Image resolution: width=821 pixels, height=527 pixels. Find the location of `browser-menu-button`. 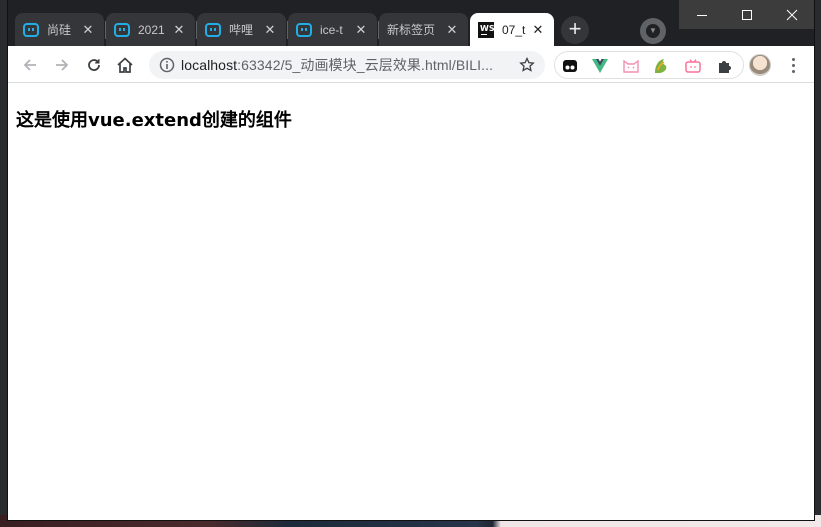

browser-menu-button is located at coordinates (793, 65).